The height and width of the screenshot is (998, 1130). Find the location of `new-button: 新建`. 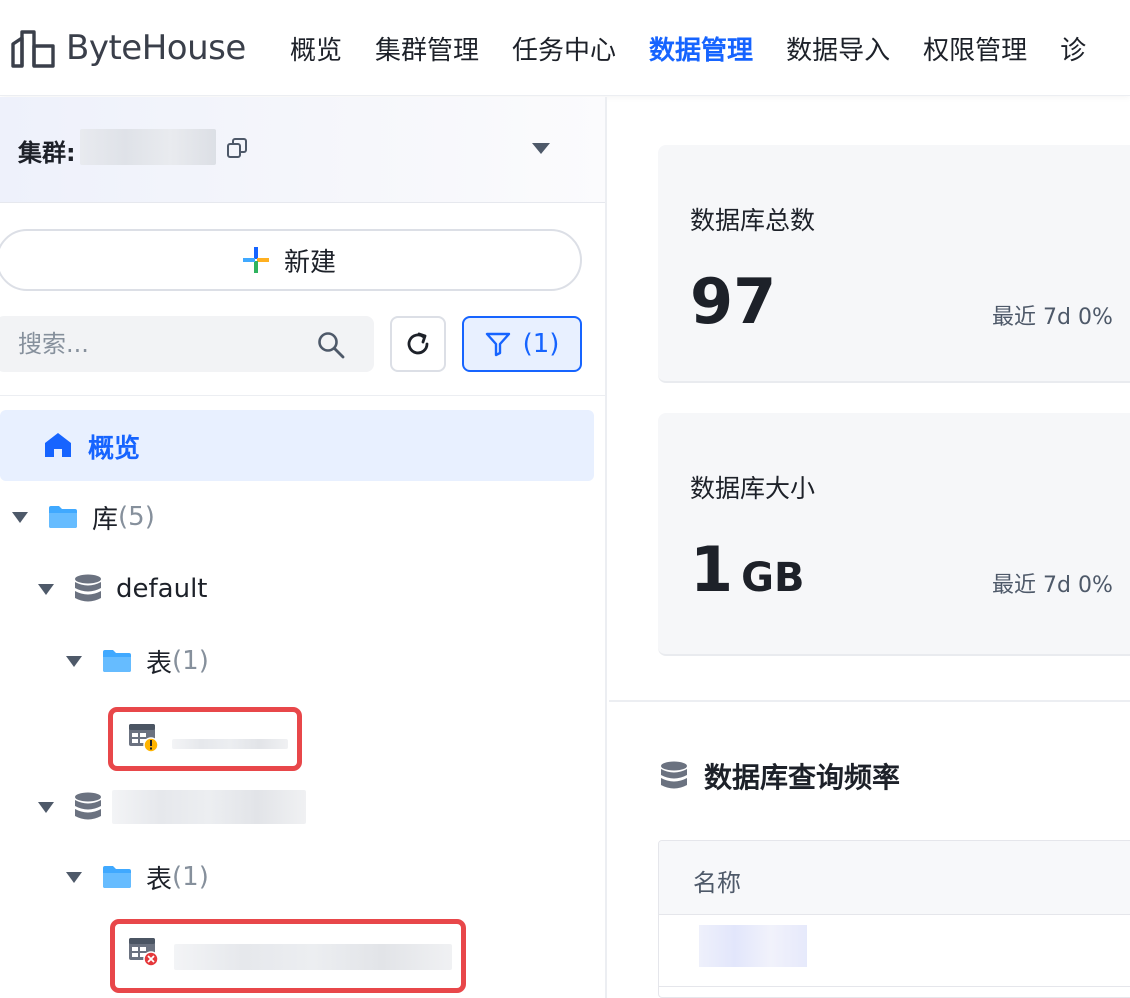

new-button: 新建 is located at coordinates (291, 260).